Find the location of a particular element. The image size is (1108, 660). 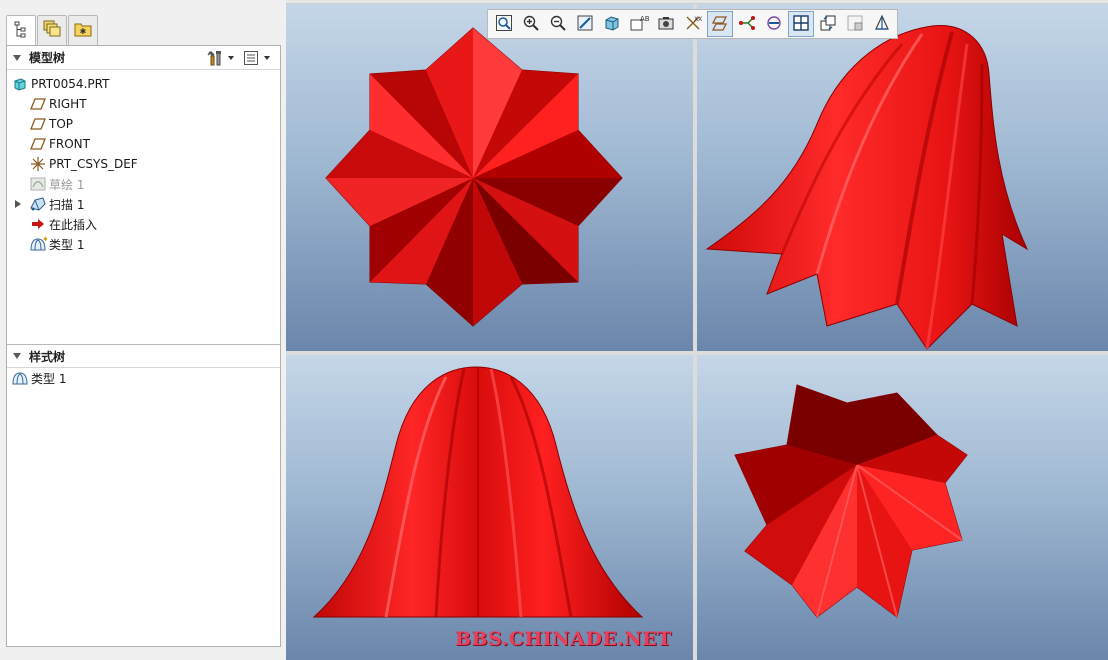

four-viewports-icon is located at coordinates (801, 24).